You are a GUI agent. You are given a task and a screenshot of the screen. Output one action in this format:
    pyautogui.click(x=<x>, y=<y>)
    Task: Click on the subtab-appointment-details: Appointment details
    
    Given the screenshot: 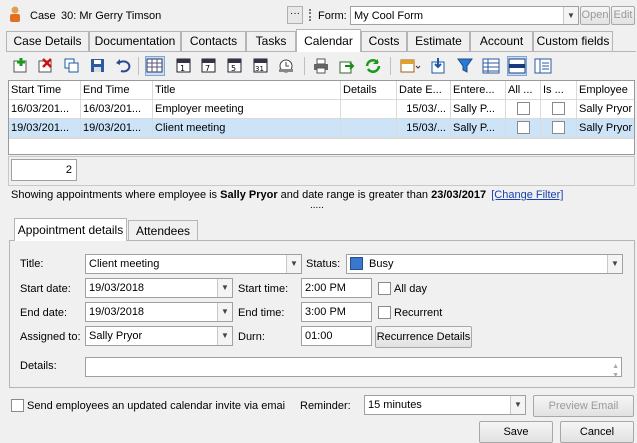 What is the action you would take?
    pyautogui.click(x=70, y=229)
    